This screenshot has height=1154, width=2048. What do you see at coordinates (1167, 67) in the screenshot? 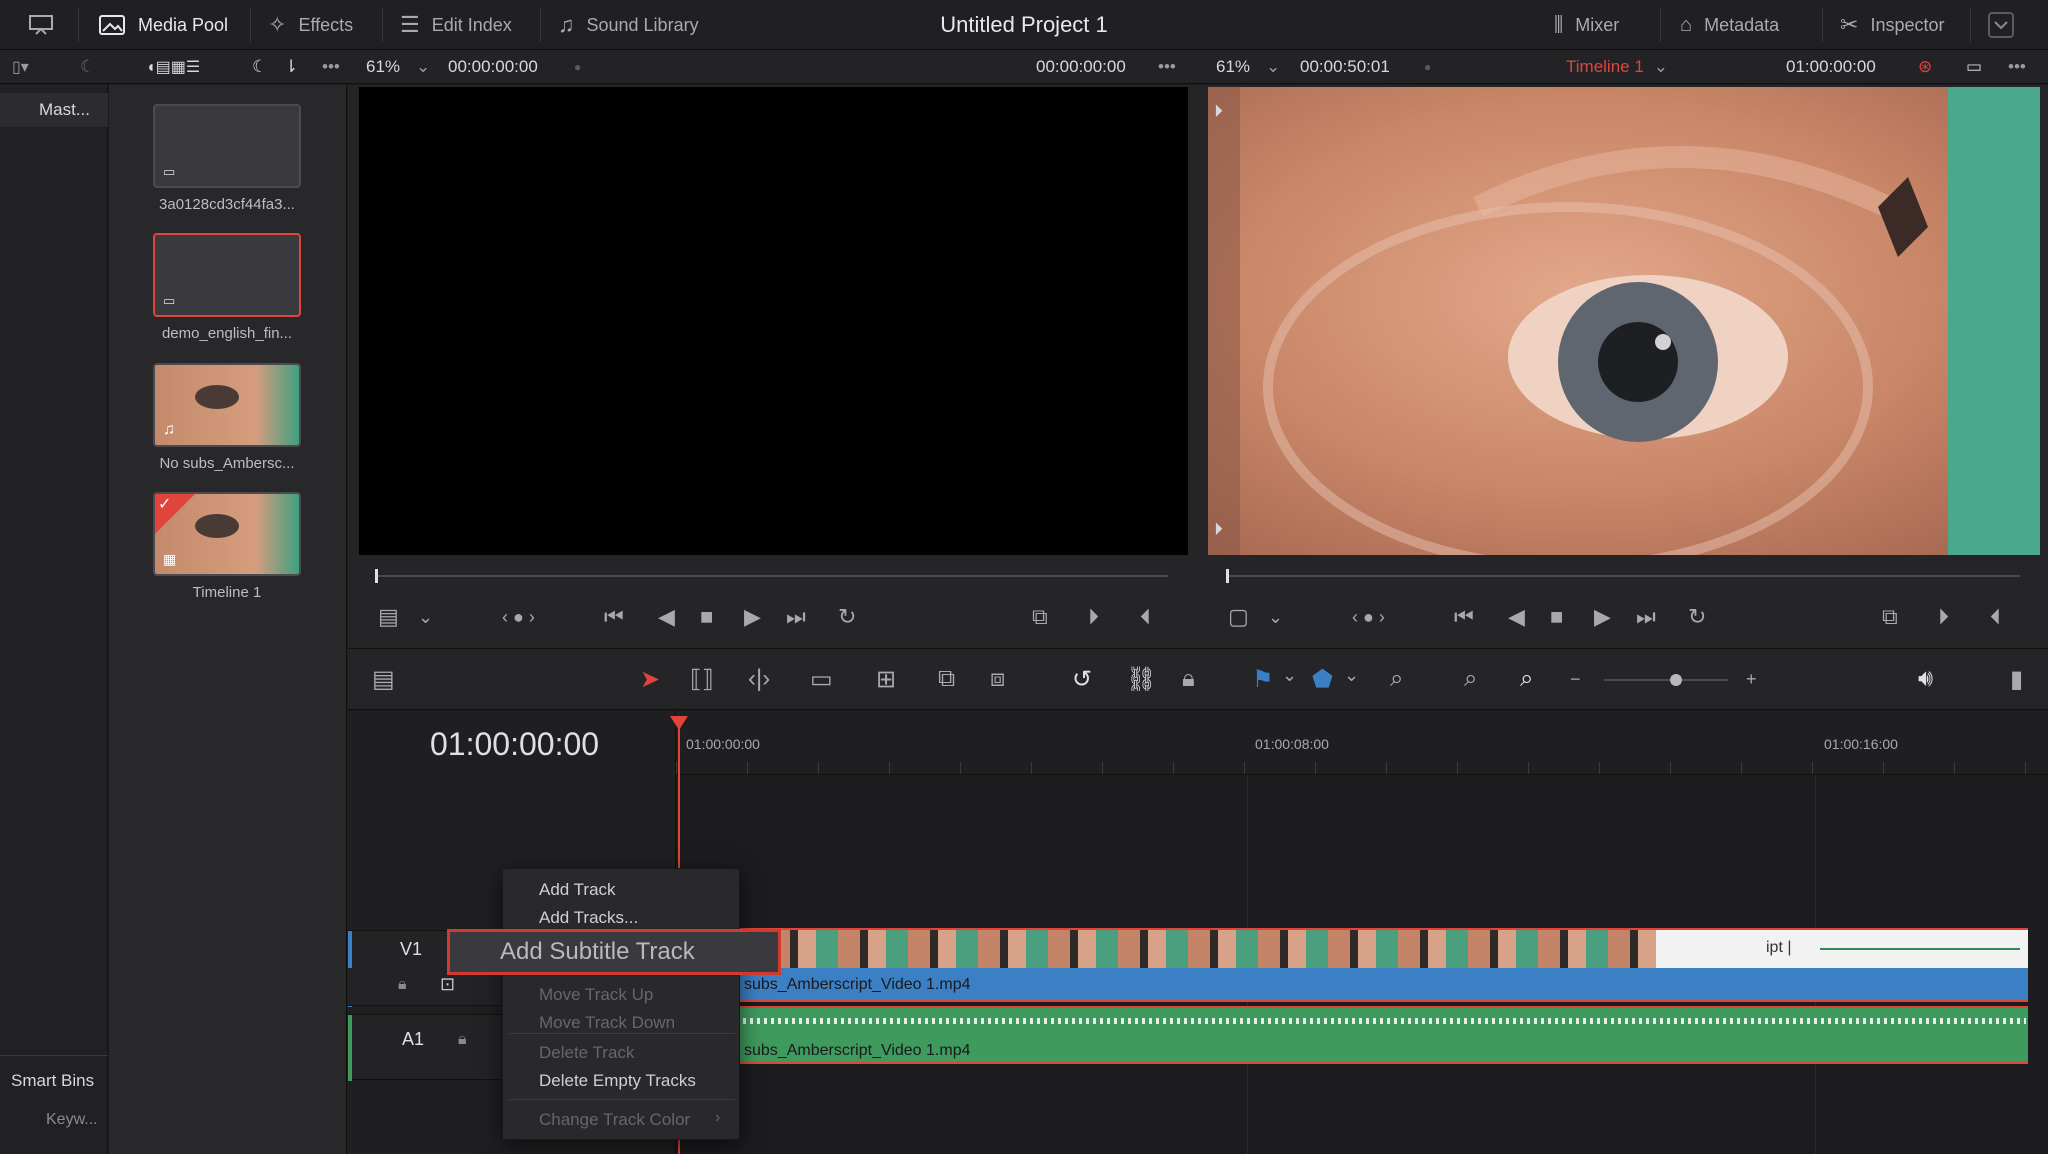
I see `source-more-icon: •••` at bounding box center [1167, 67].